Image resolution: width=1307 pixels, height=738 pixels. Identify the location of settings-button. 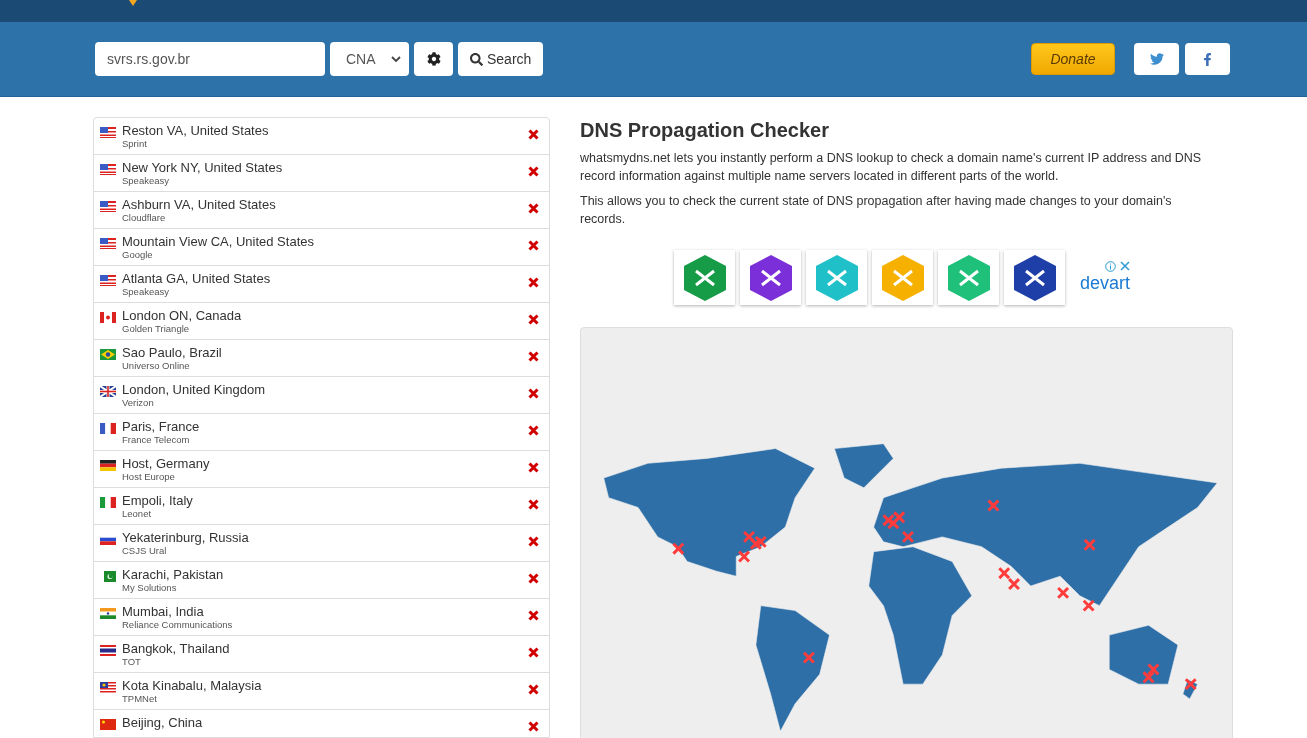
(433, 59).